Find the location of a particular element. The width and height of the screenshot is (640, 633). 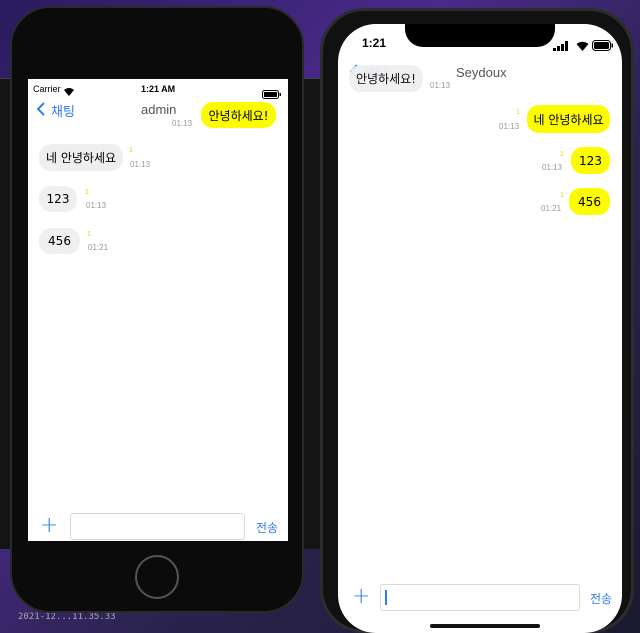

chat-title: Seydoux is located at coordinates (481, 72).